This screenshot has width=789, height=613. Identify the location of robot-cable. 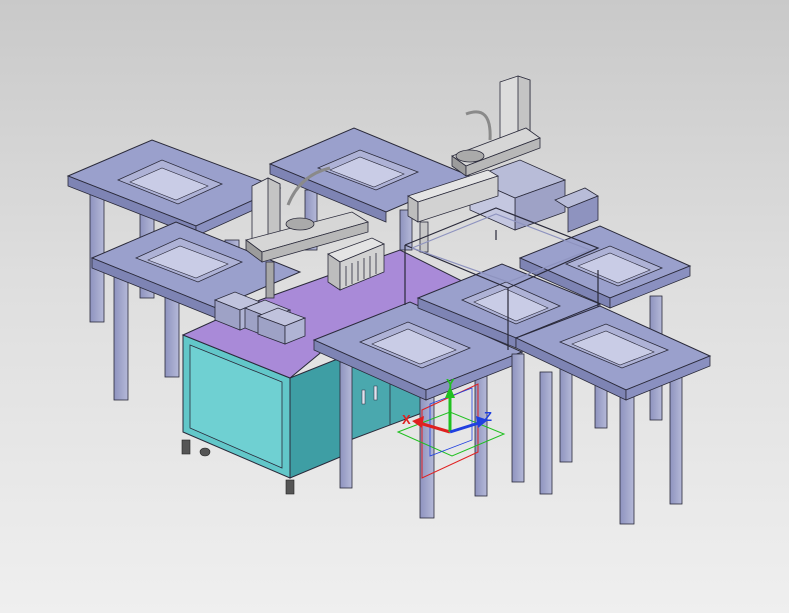
(478, 125).